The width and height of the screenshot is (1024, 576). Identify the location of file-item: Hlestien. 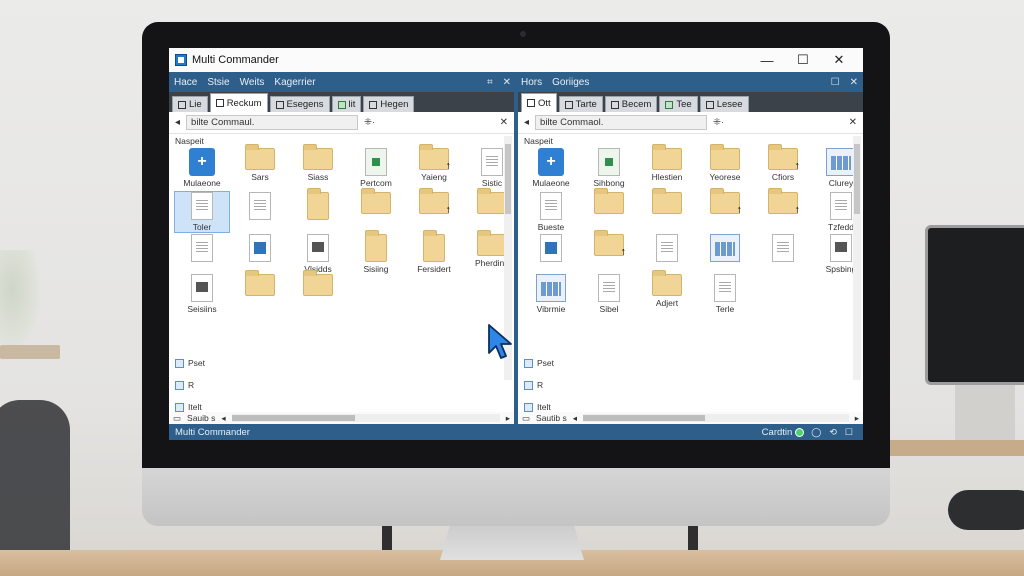
(667, 163).